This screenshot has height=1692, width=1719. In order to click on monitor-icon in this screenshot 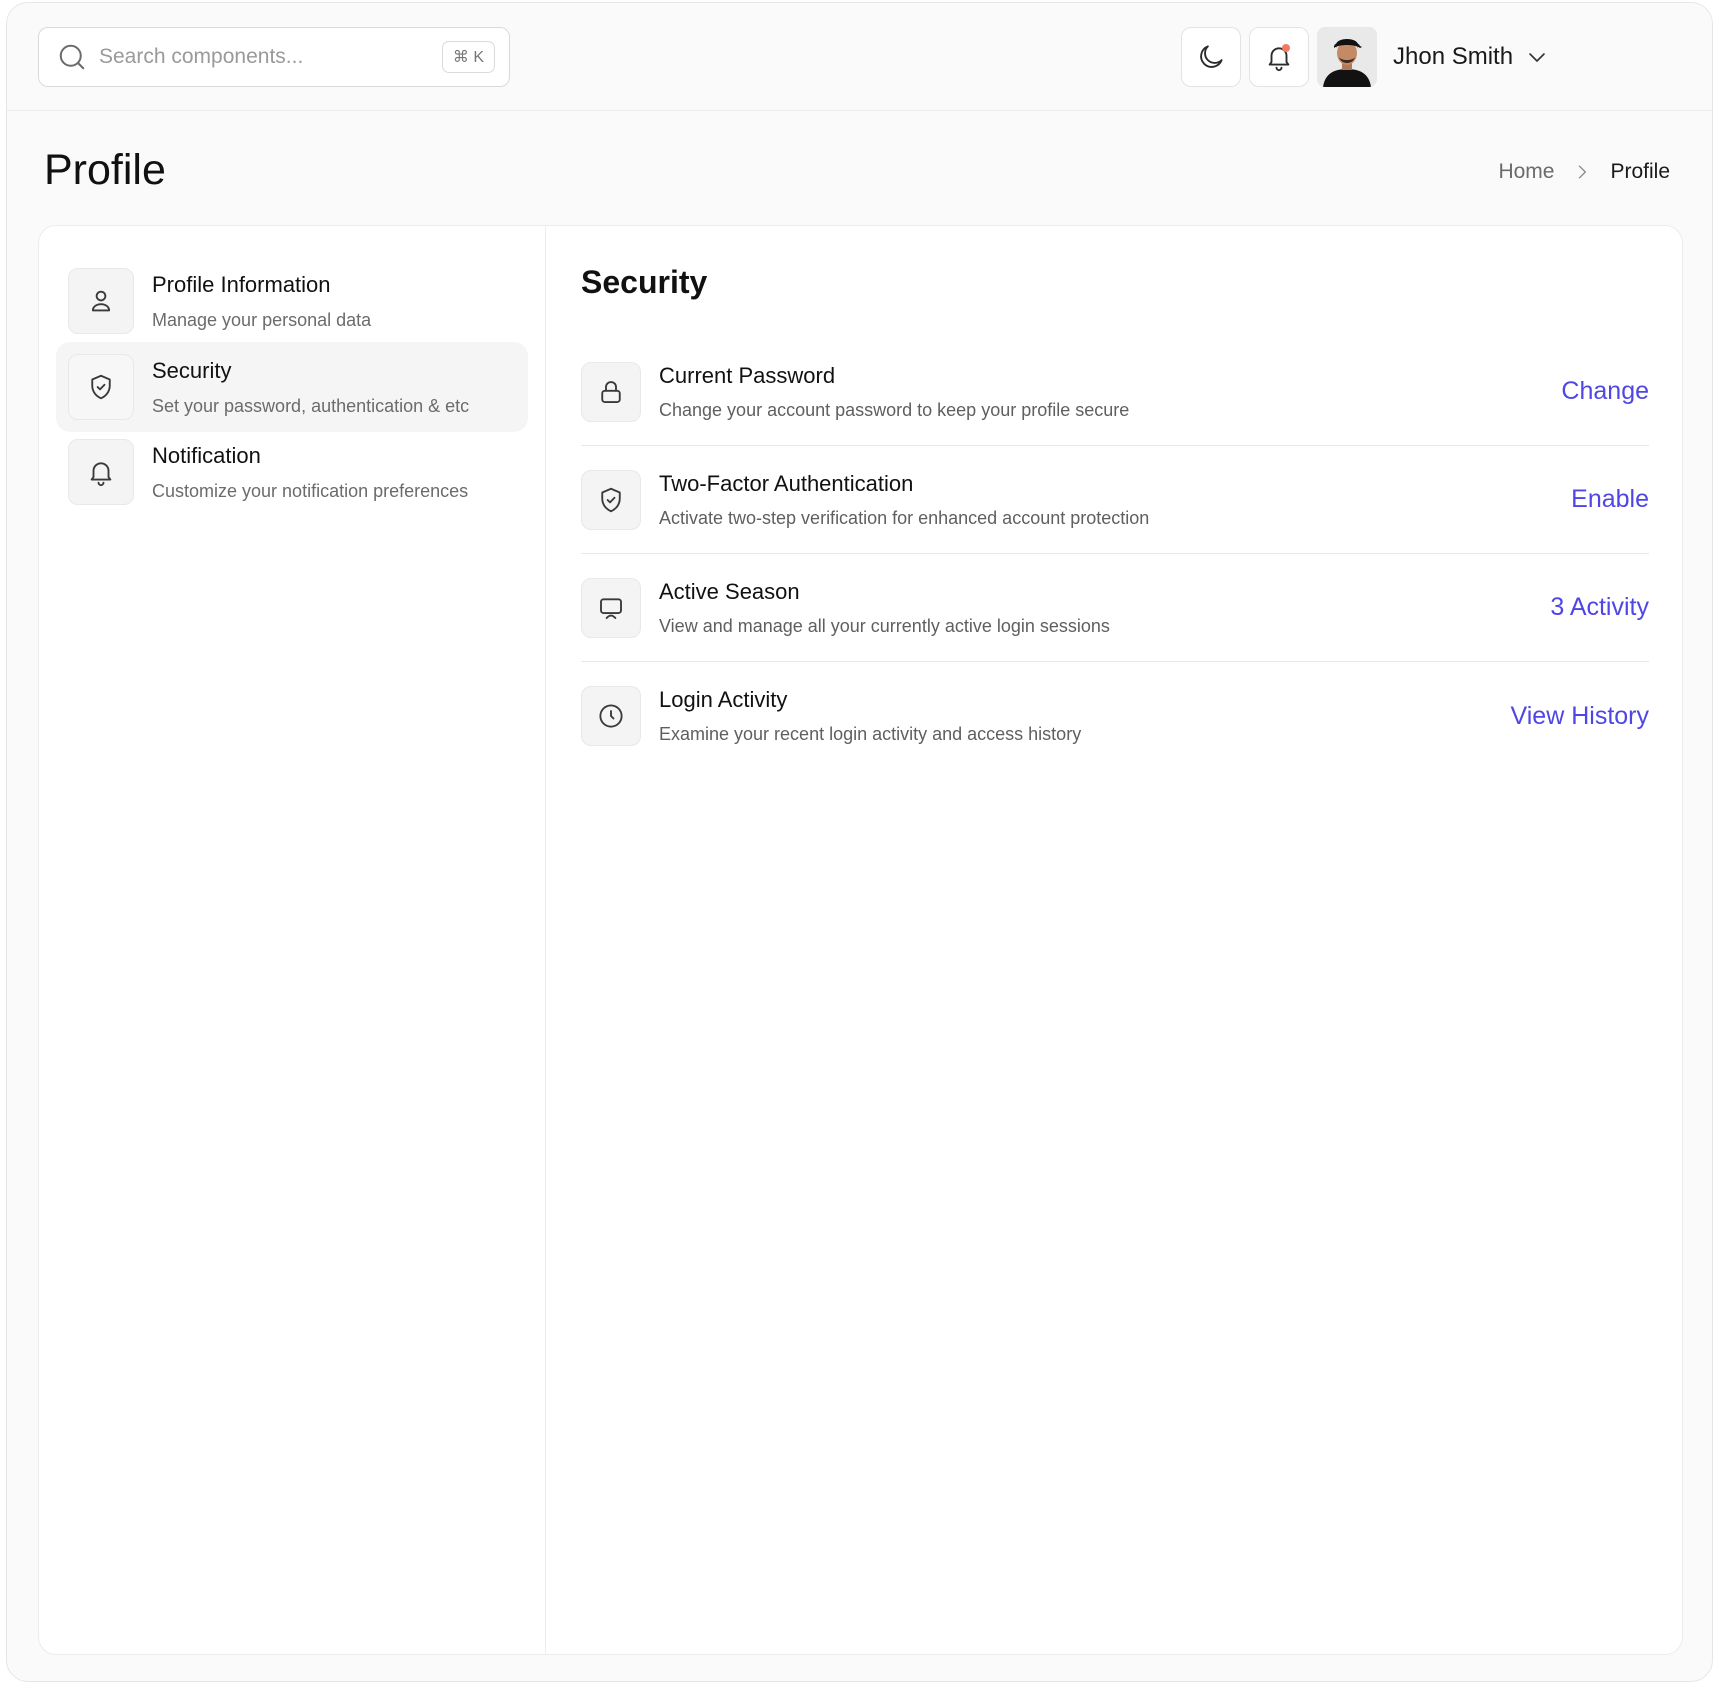, I will do `click(611, 608)`.